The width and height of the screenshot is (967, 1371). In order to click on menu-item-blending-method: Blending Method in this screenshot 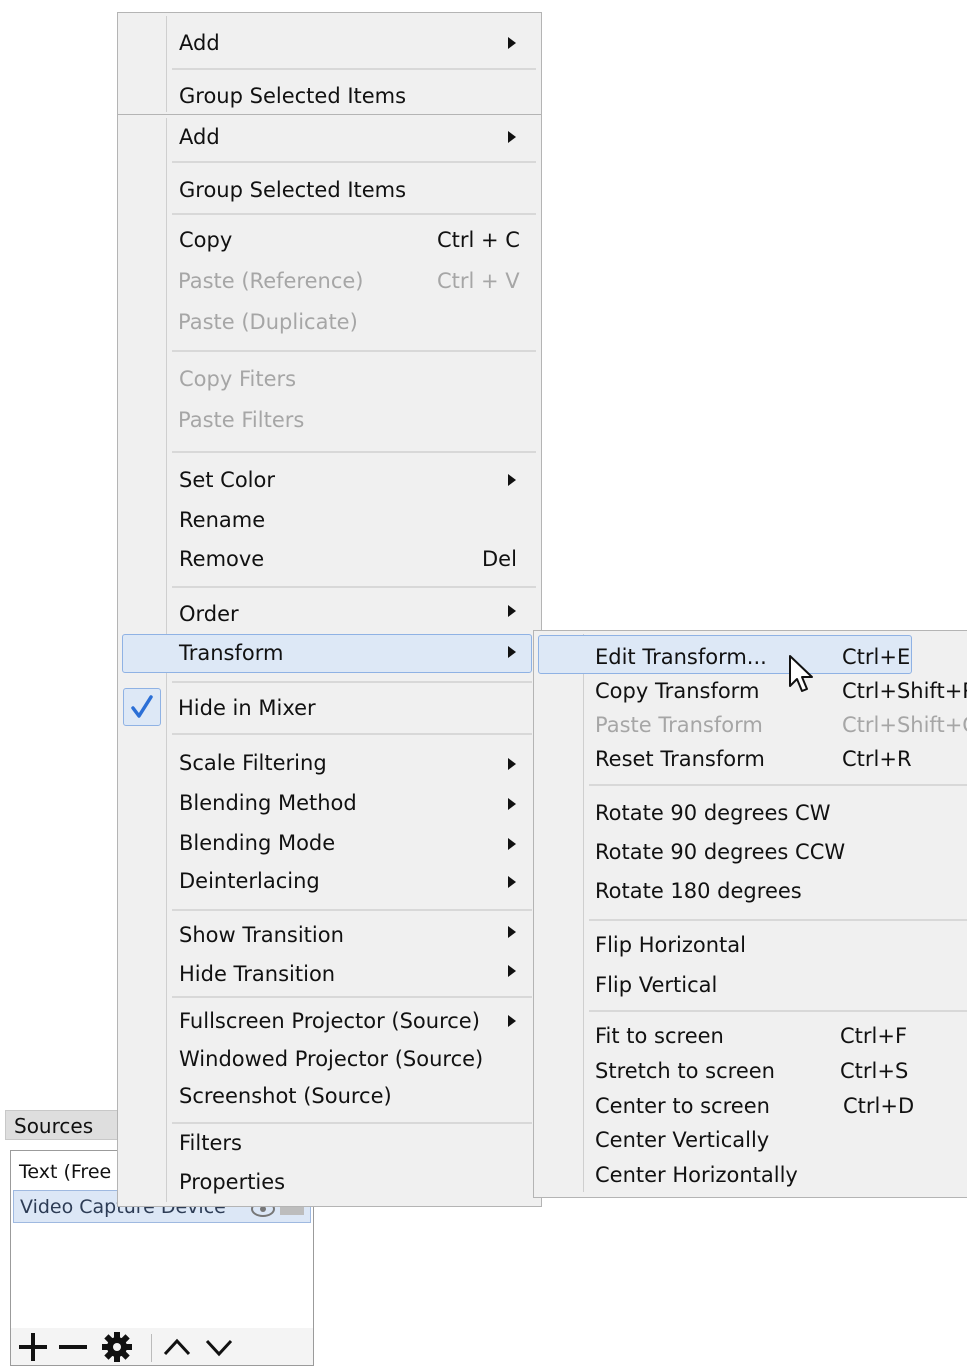, I will do `click(268, 803)`.